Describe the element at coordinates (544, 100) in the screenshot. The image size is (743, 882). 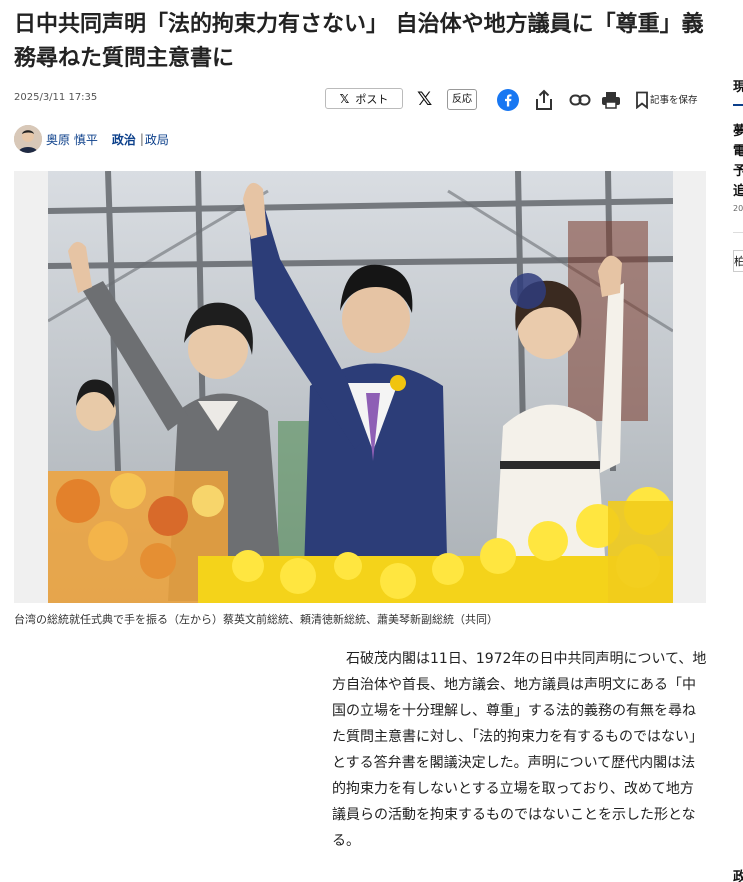
I see `share-icon` at that location.